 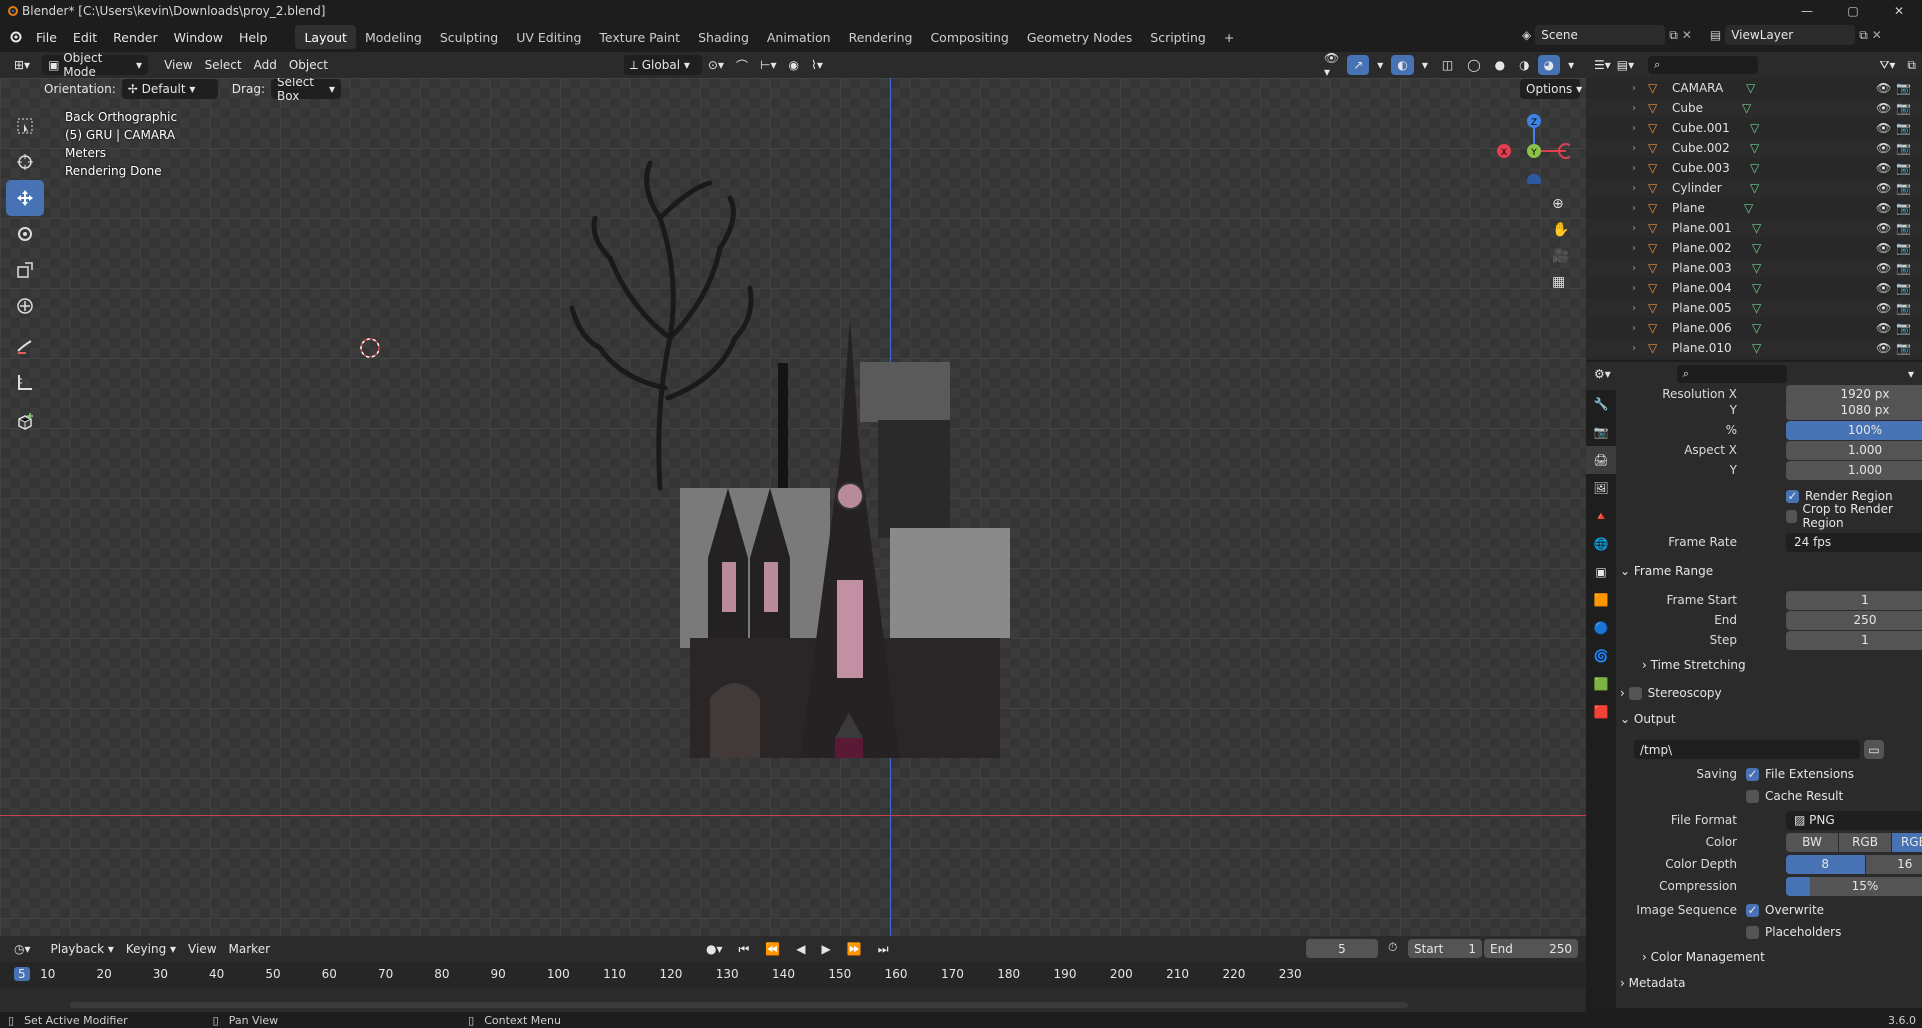 What do you see at coordinates (1754, 228) in the screenshot?
I see `outliner-item: › ▽ Plane.001 ▽ 👁 📷` at bounding box center [1754, 228].